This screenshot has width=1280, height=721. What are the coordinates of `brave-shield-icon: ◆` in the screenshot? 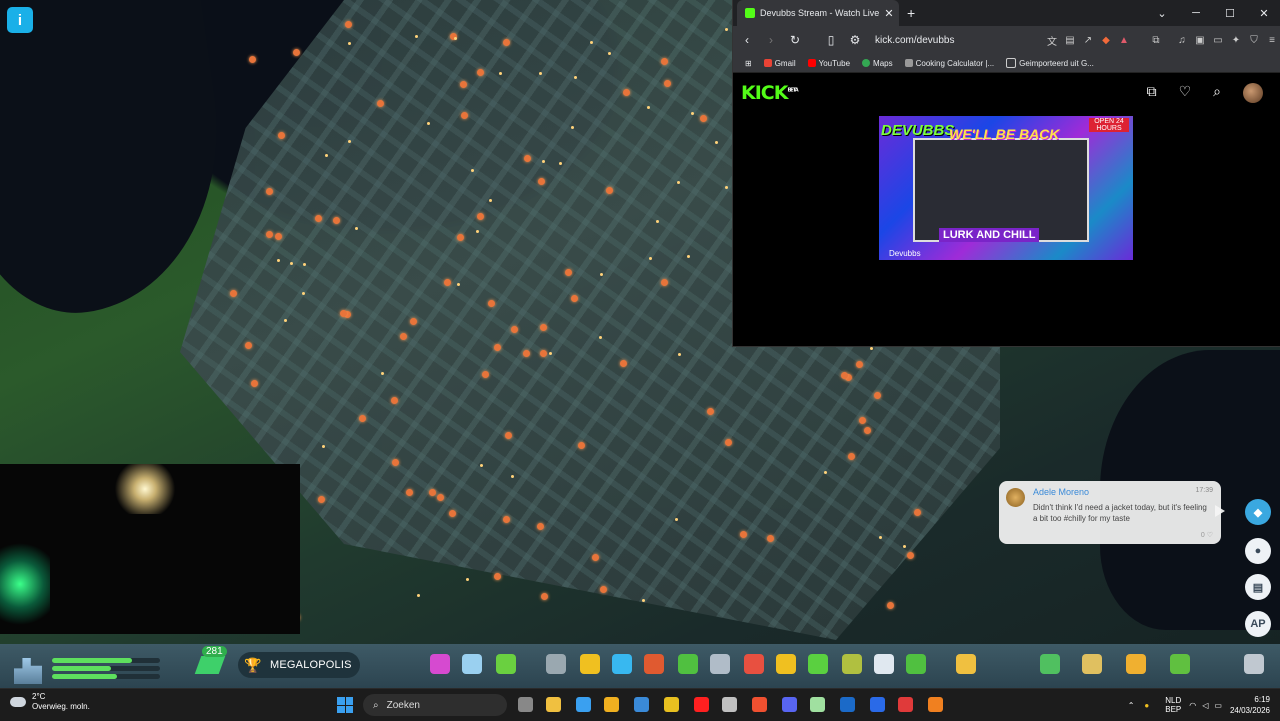 It's located at (1106, 40).